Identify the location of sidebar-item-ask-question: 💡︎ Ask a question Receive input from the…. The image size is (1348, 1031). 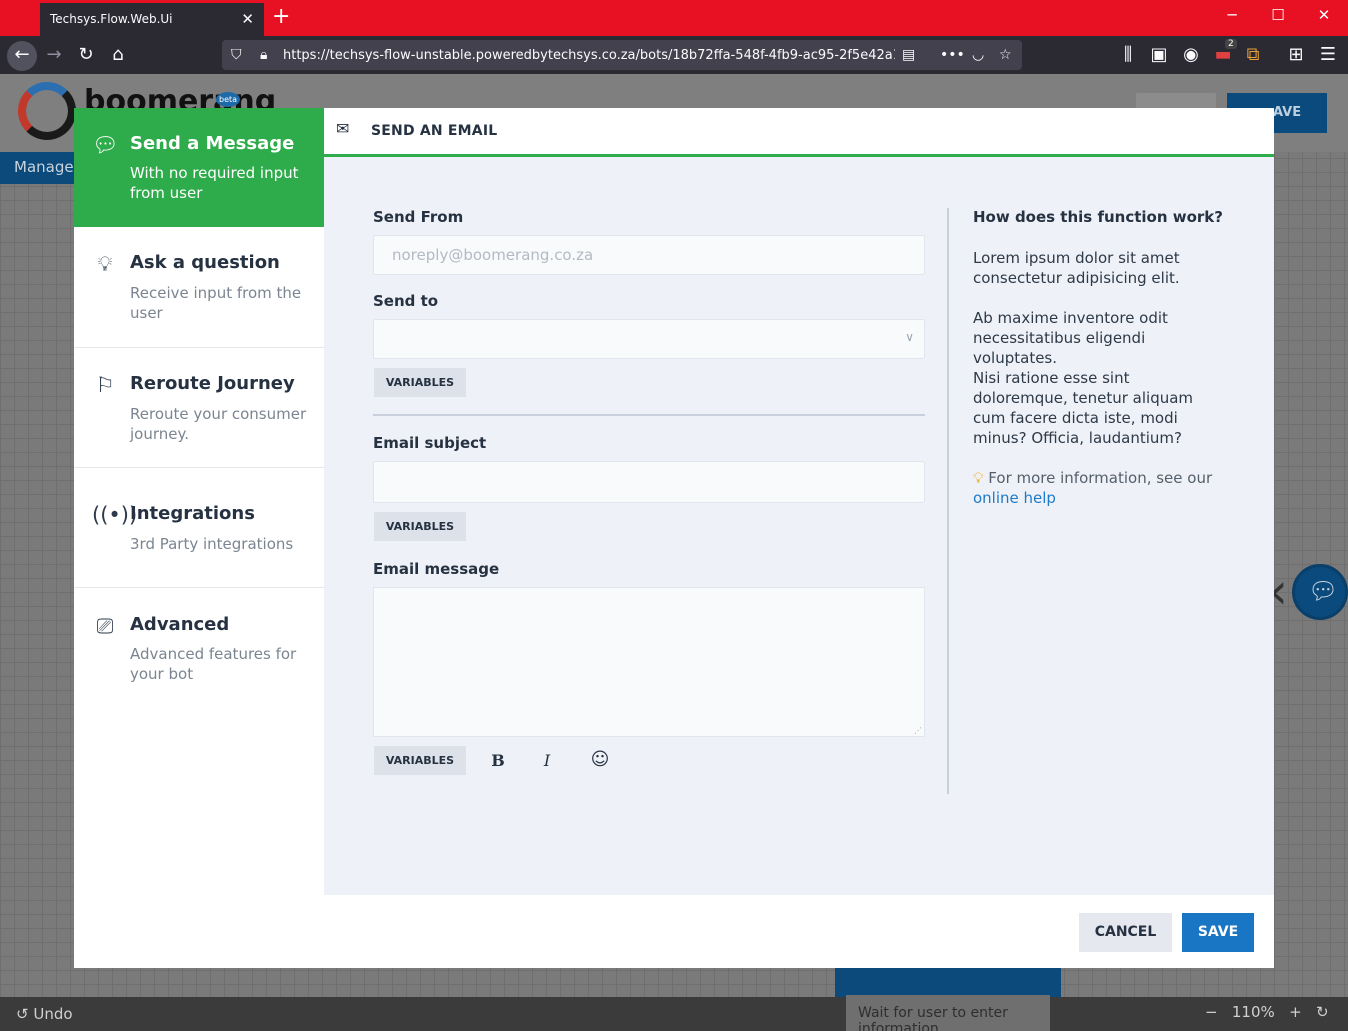
(199, 287).